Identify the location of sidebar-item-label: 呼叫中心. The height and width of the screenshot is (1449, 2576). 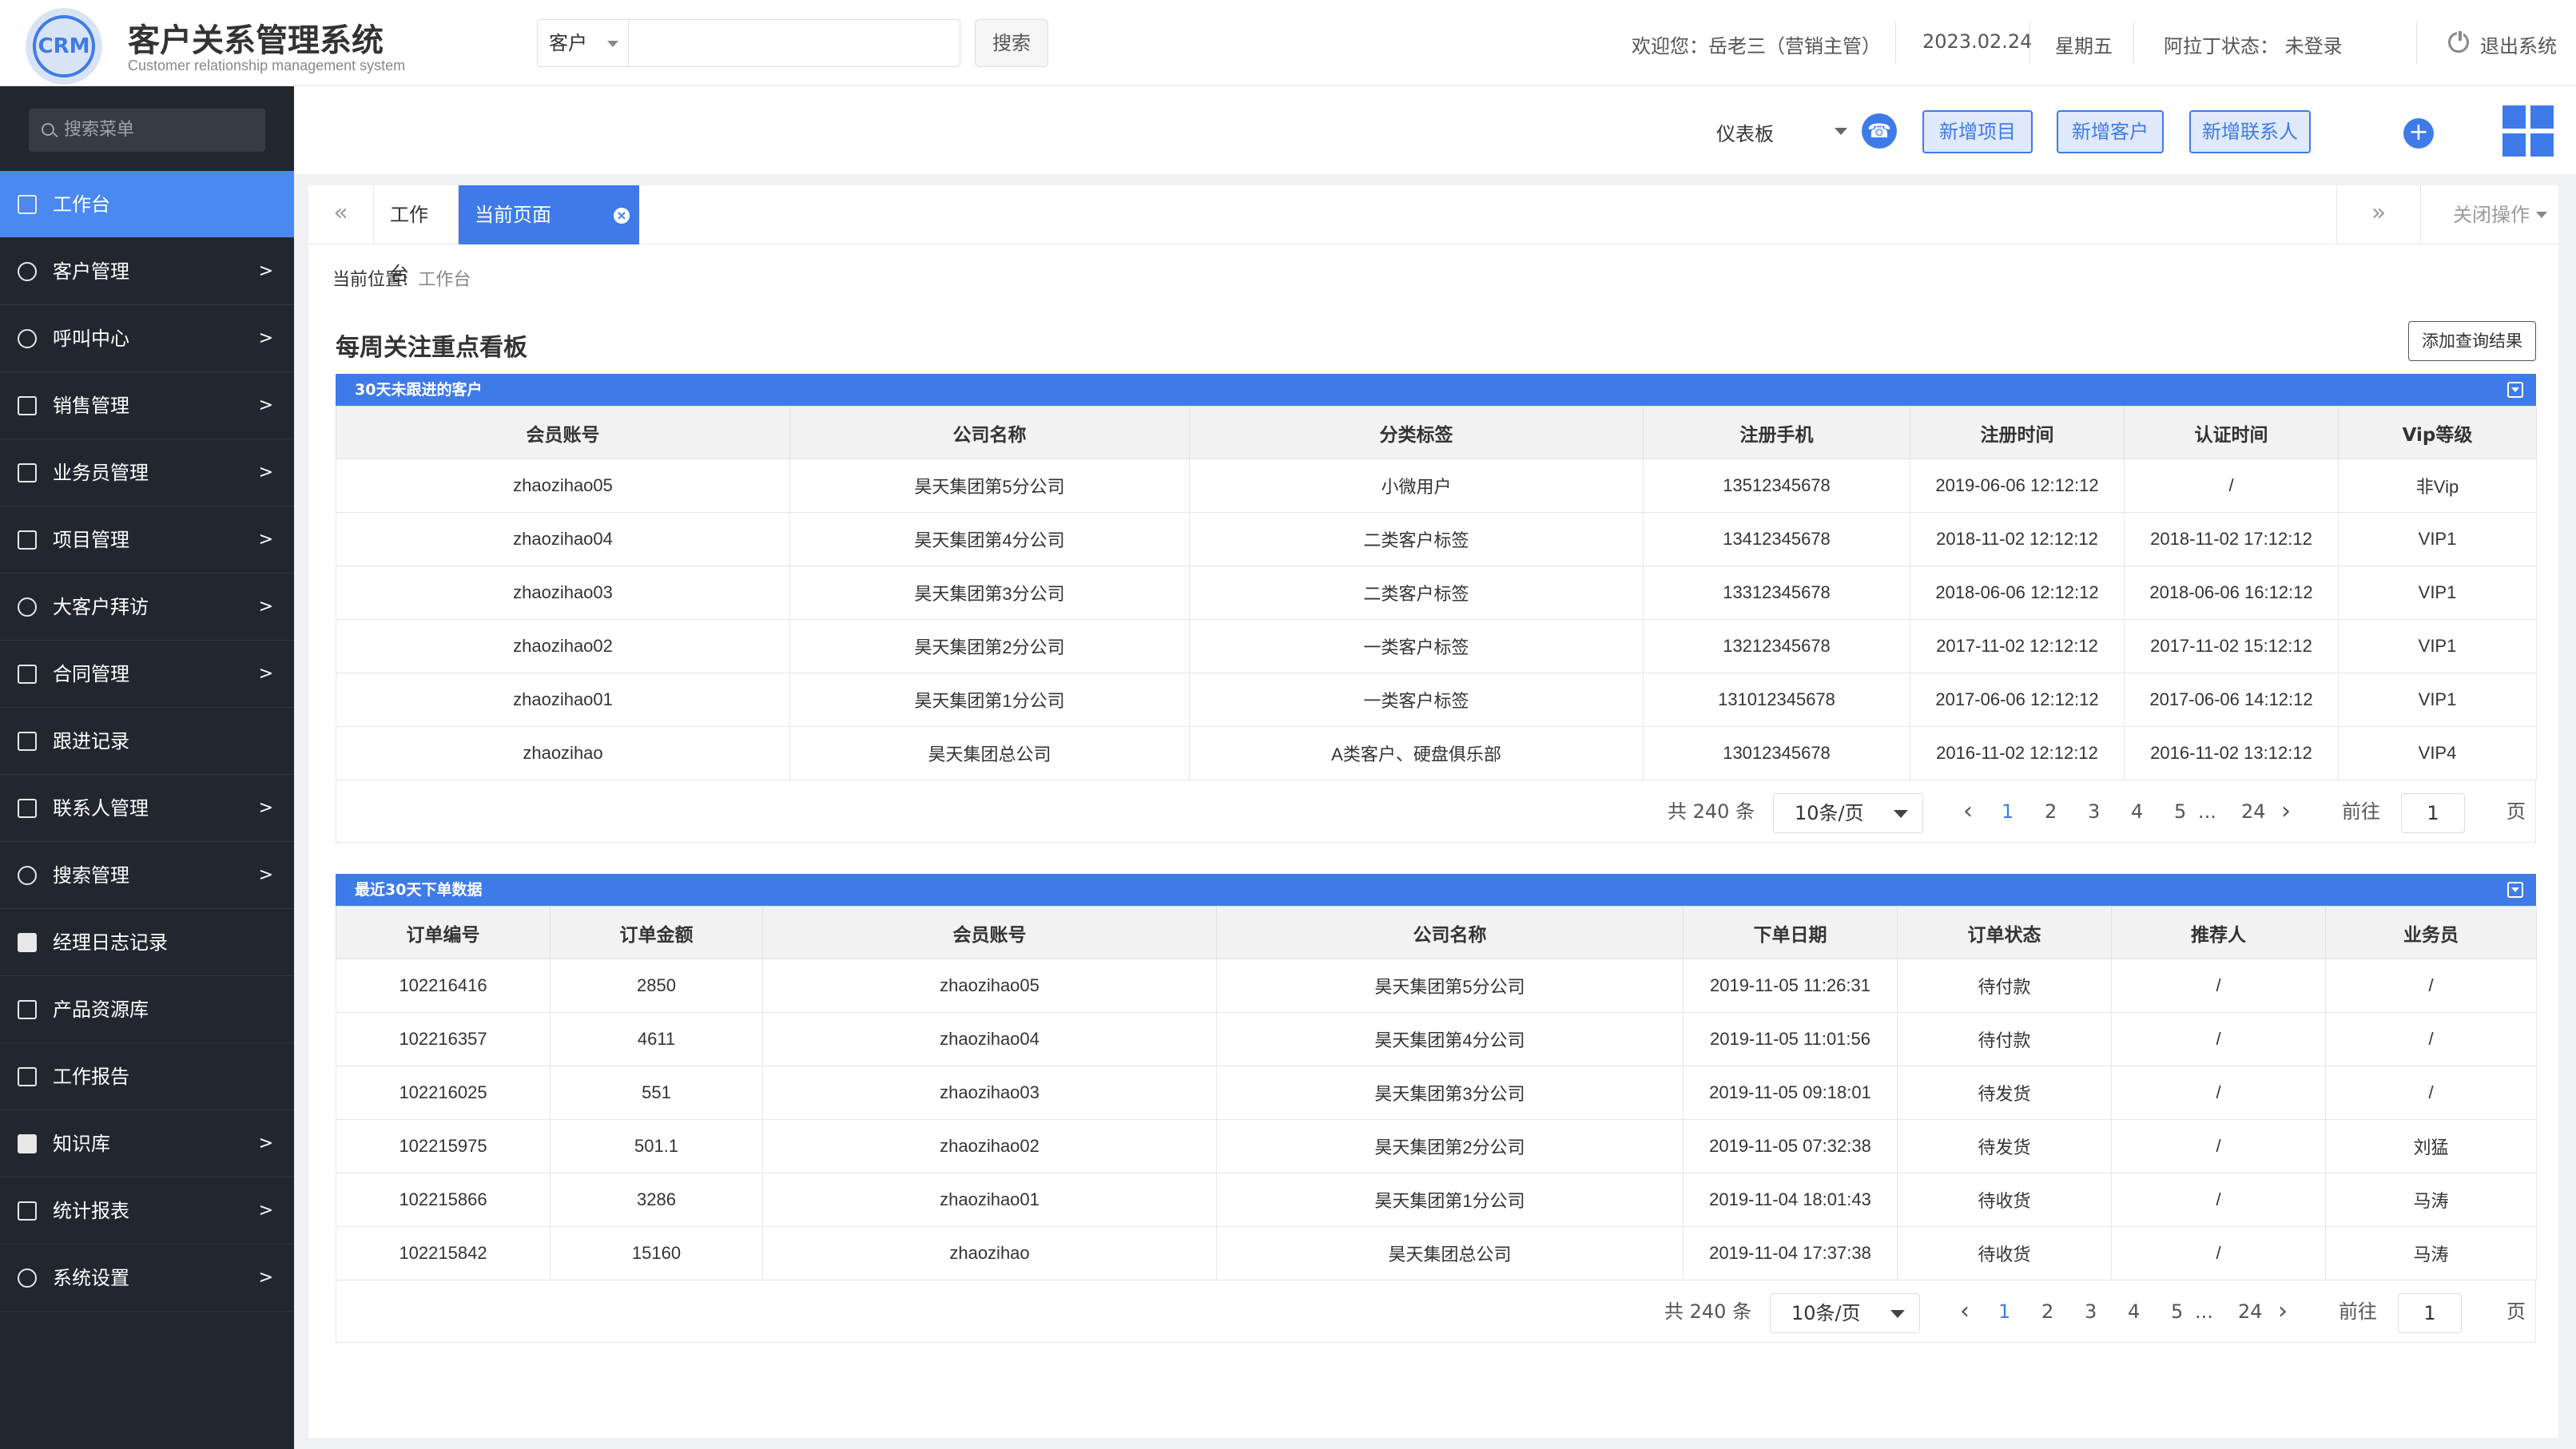
(91, 339).